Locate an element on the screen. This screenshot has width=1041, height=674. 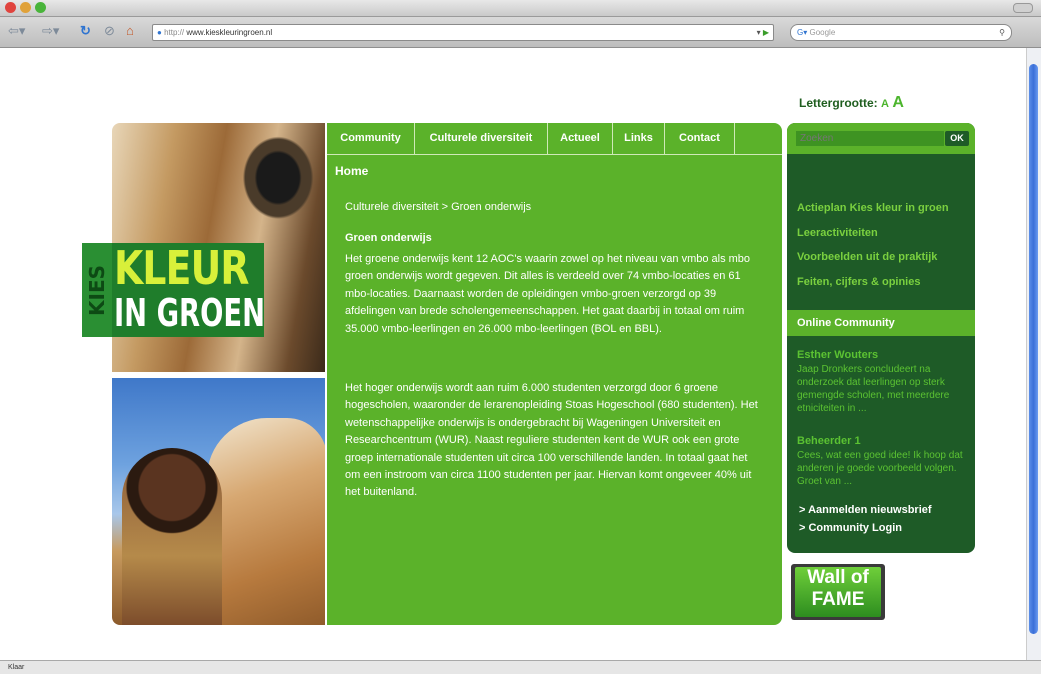
vertical-scrollbar is located at coordinates (1033, 354).